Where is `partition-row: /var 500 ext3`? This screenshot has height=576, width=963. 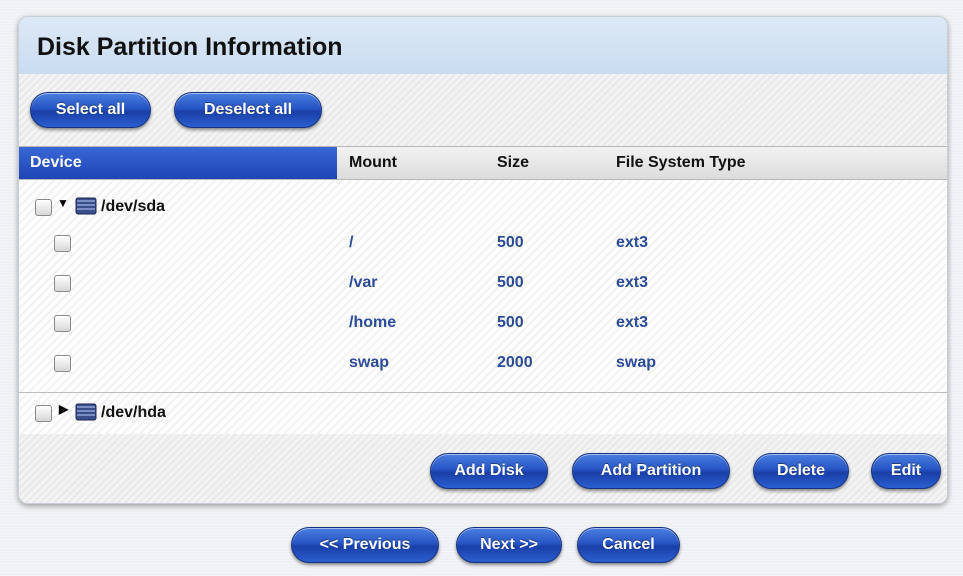 partition-row: /var 500 ext3 is located at coordinates (483, 285).